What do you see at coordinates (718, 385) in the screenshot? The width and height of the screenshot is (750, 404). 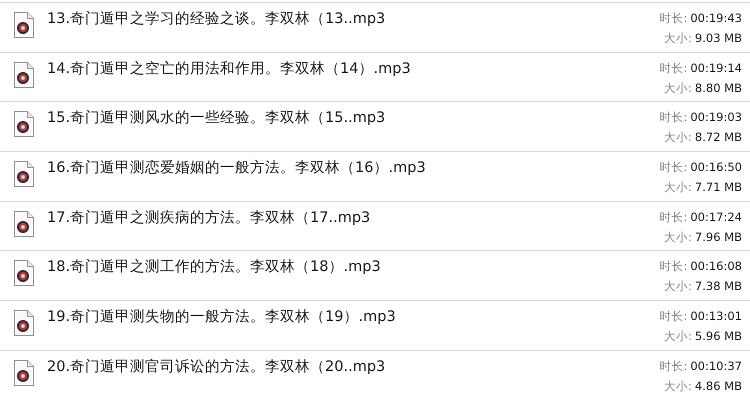 I see `size-value: 4.86 MB` at bounding box center [718, 385].